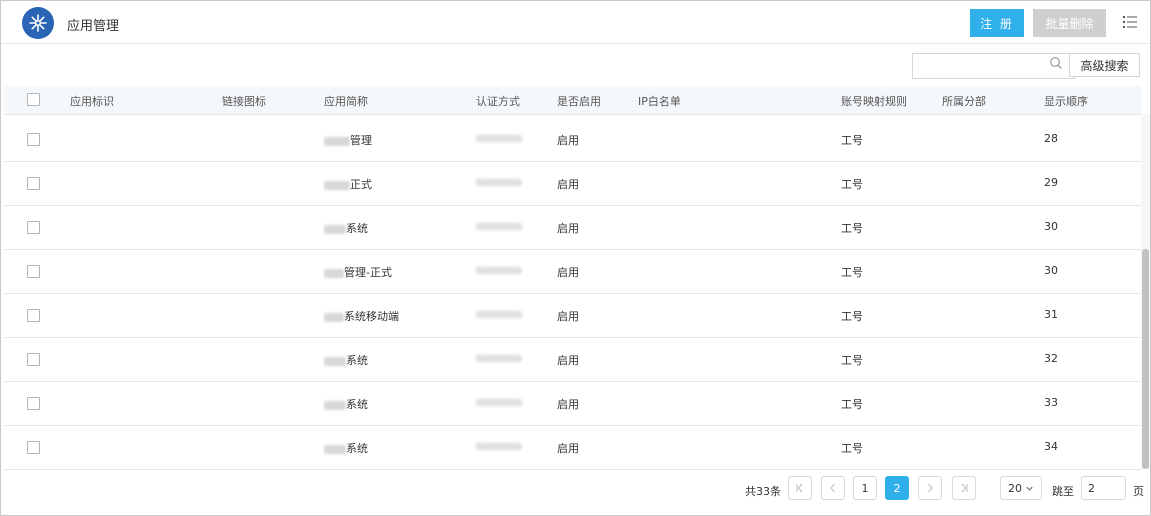 The height and width of the screenshot is (516, 1151). Describe the element at coordinates (579, 101) in the screenshot. I see `column-header-enabled: 是否启用` at that location.